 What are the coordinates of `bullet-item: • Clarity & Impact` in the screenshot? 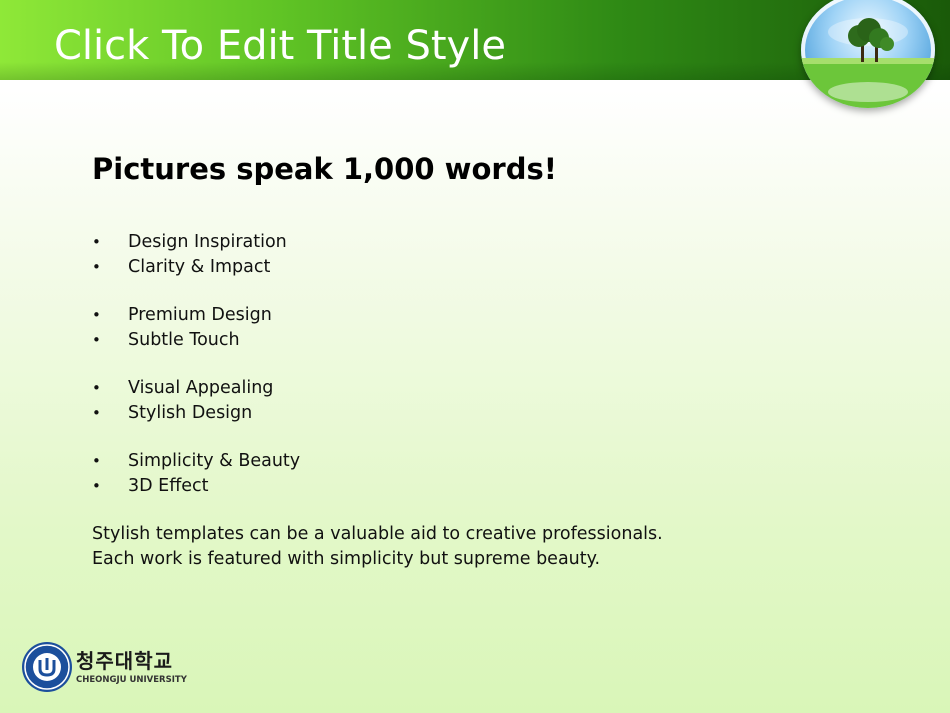 It's located at (196, 267).